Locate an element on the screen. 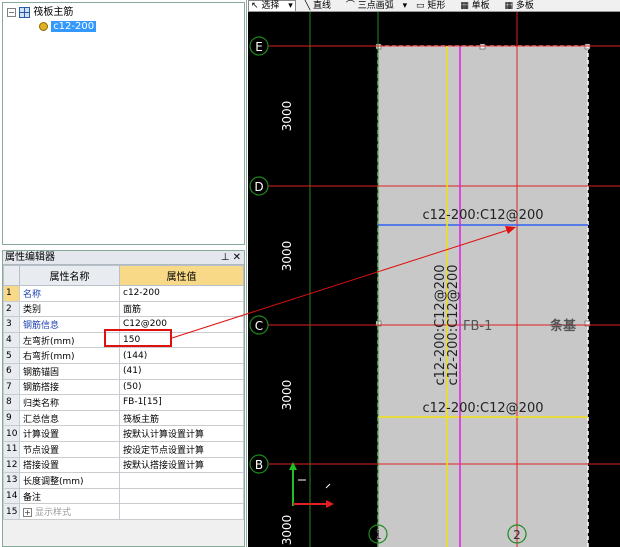 This screenshot has height=547, width=620. ucs-x-arrow is located at coordinates (330, 504).